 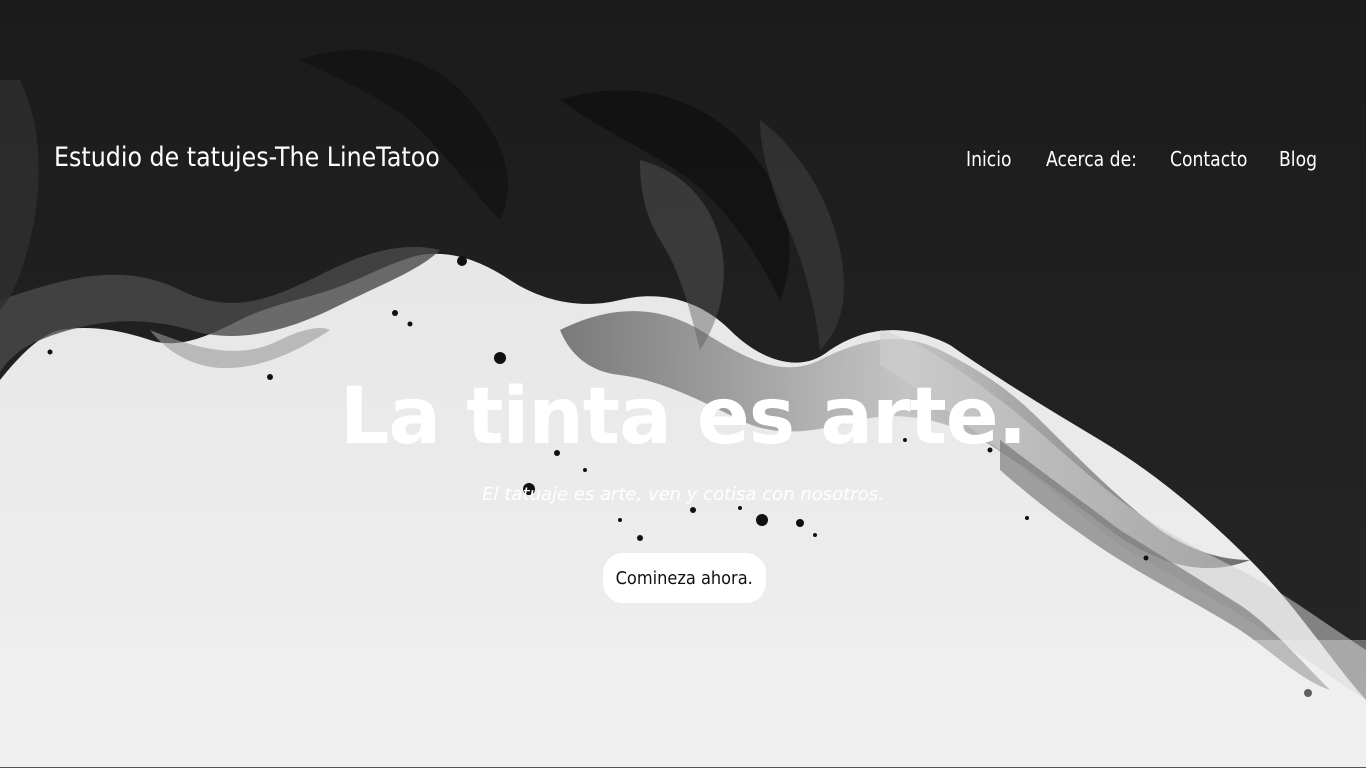 What do you see at coordinates (1298, 159) in the screenshot?
I see `nav-item-blog: Blog` at bounding box center [1298, 159].